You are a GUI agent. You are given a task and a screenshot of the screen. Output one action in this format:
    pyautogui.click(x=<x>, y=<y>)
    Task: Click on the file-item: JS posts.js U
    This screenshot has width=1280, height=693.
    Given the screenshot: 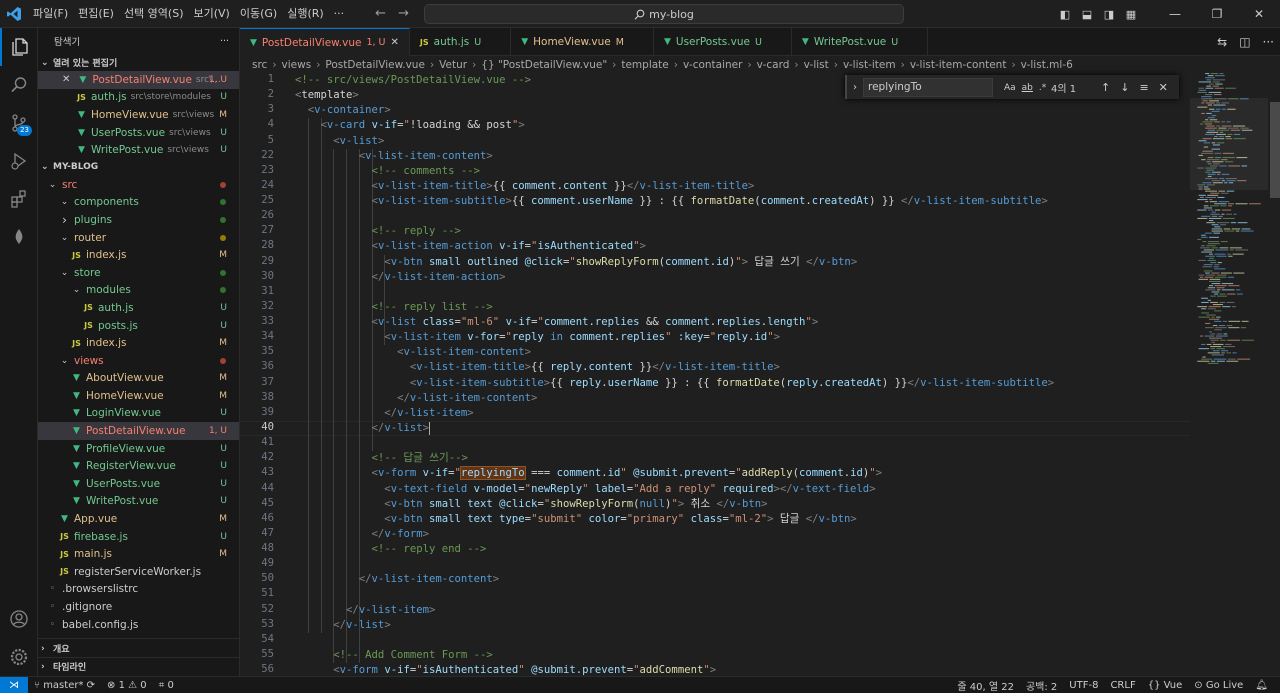 What is the action you would take?
    pyautogui.click(x=138, y=326)
    